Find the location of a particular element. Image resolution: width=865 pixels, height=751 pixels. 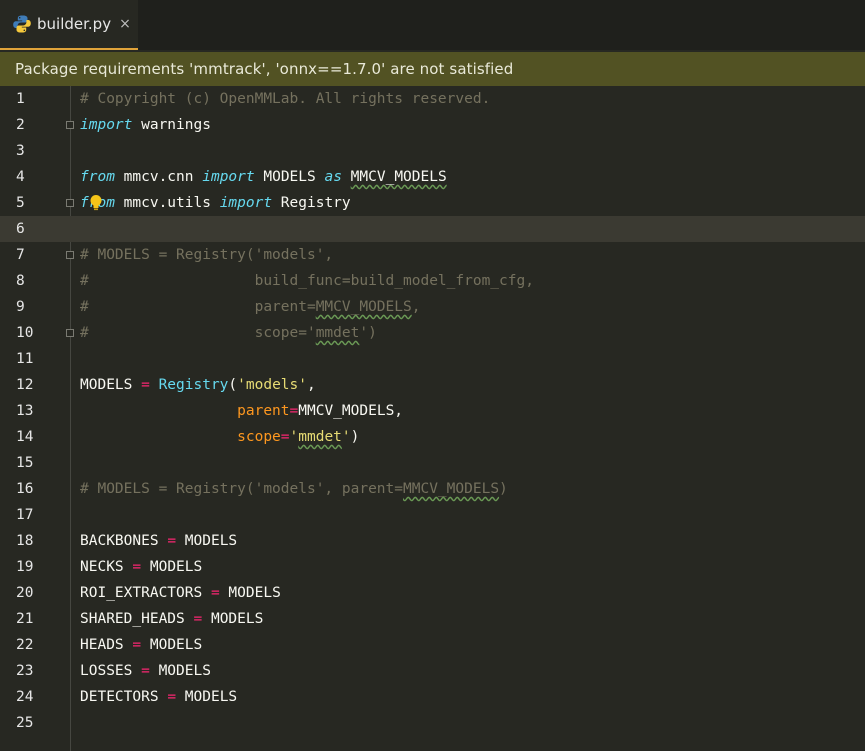

line-number: 11 is located at coordinates (25, 359).